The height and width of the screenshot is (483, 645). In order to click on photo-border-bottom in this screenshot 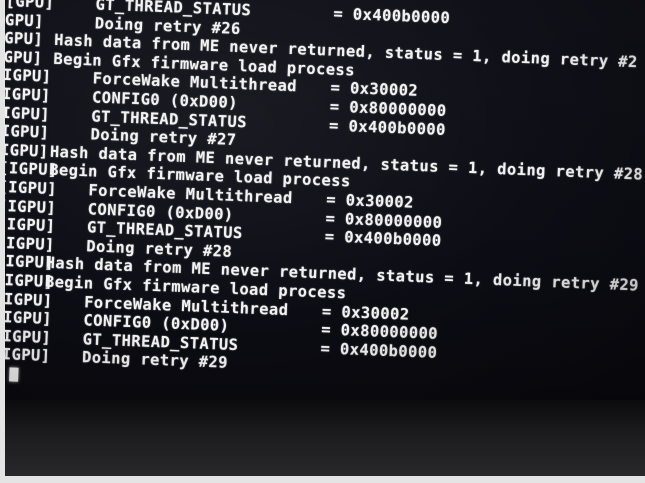, I will do `click(322, 479)`.